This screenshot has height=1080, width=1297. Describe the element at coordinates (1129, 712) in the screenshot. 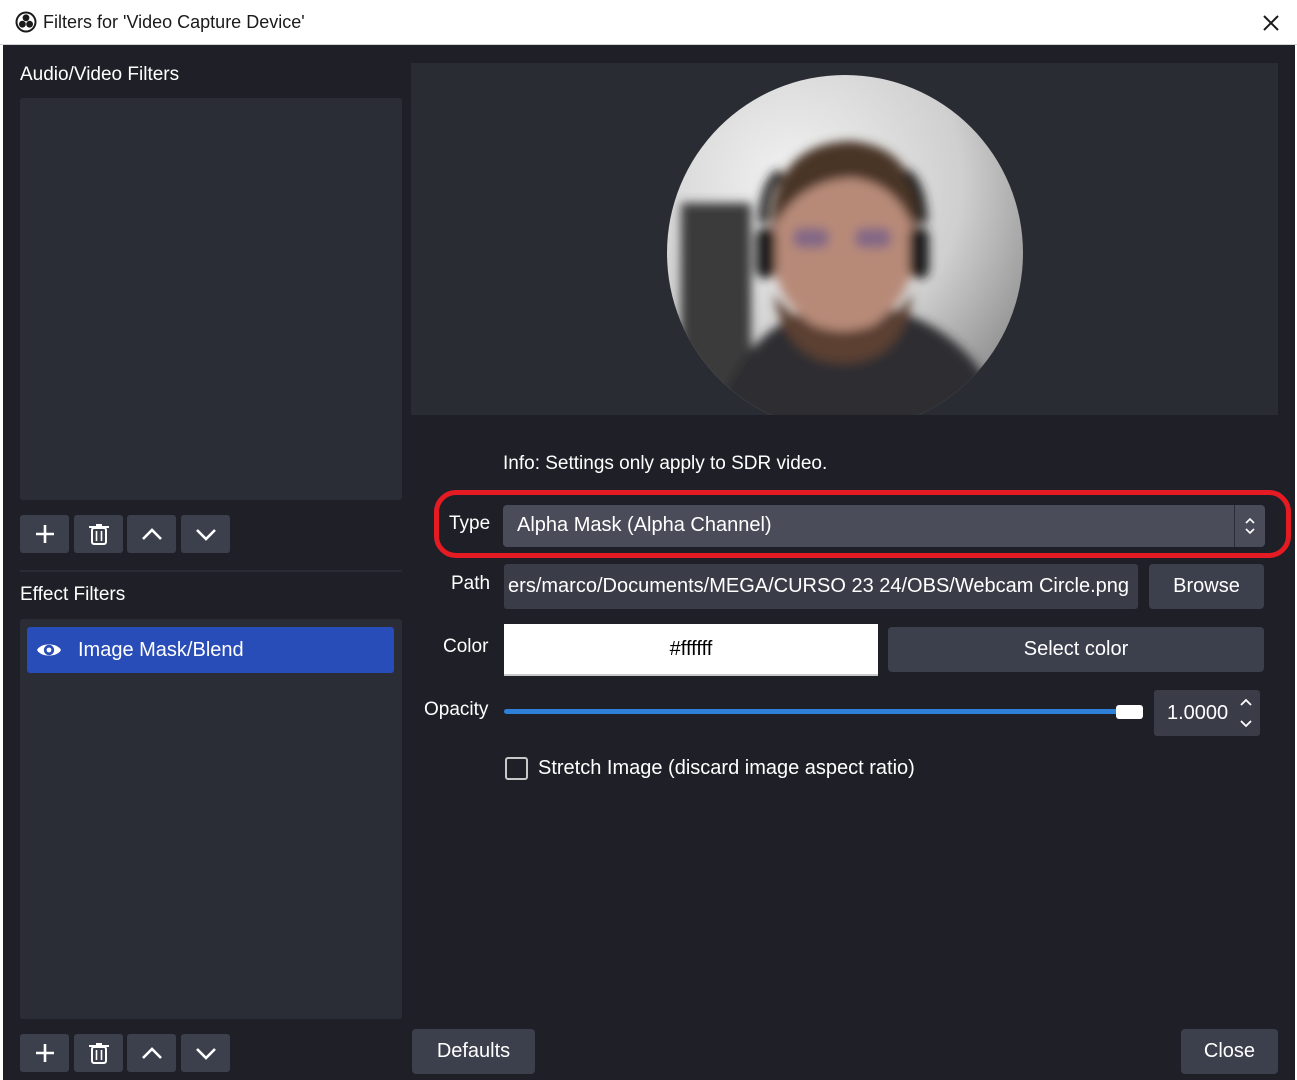

I see `opacity-slider-handle` at that location.